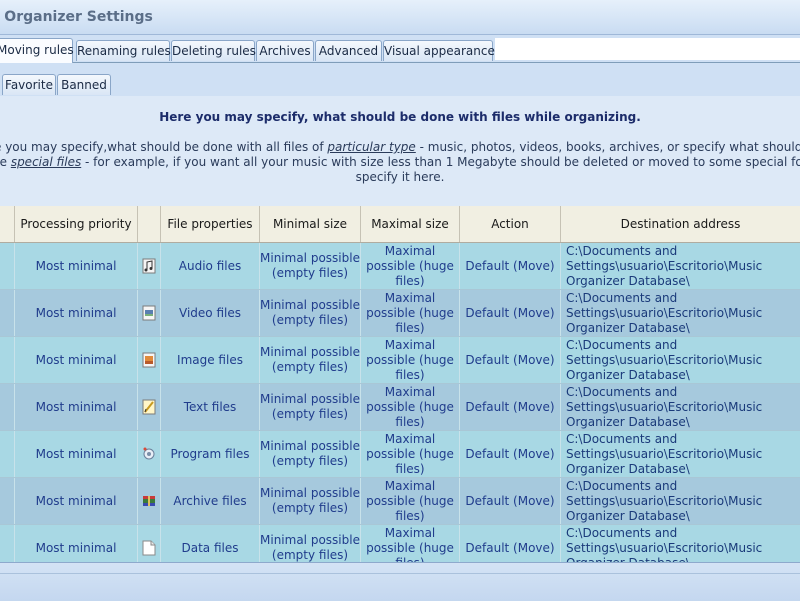 This screenshot has width=800, height=601. I want to click on column-header-destination: Destination address, so click(680, 224).